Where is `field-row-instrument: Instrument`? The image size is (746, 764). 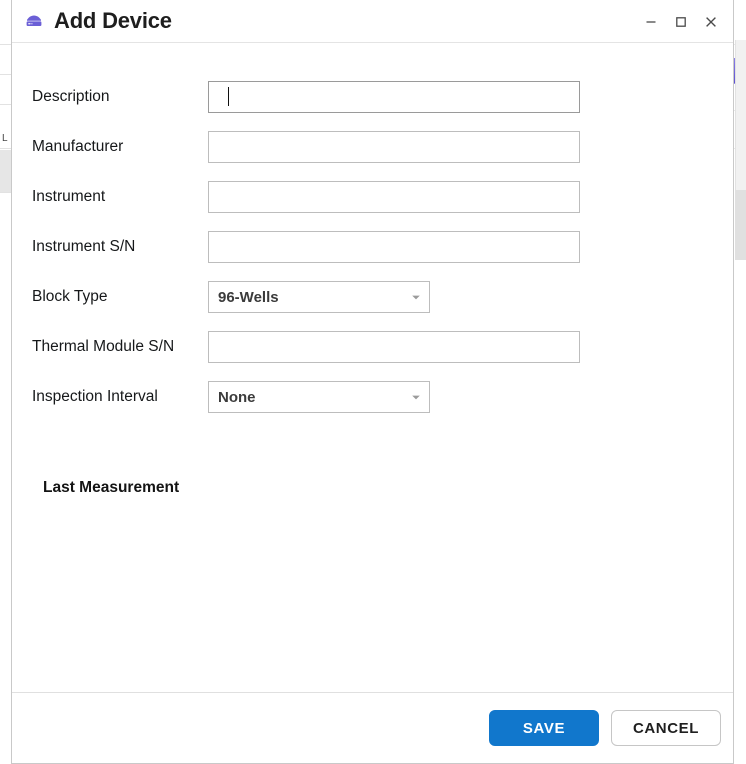
field-row-instrument: Instrument is located at coordinates (306, 197).